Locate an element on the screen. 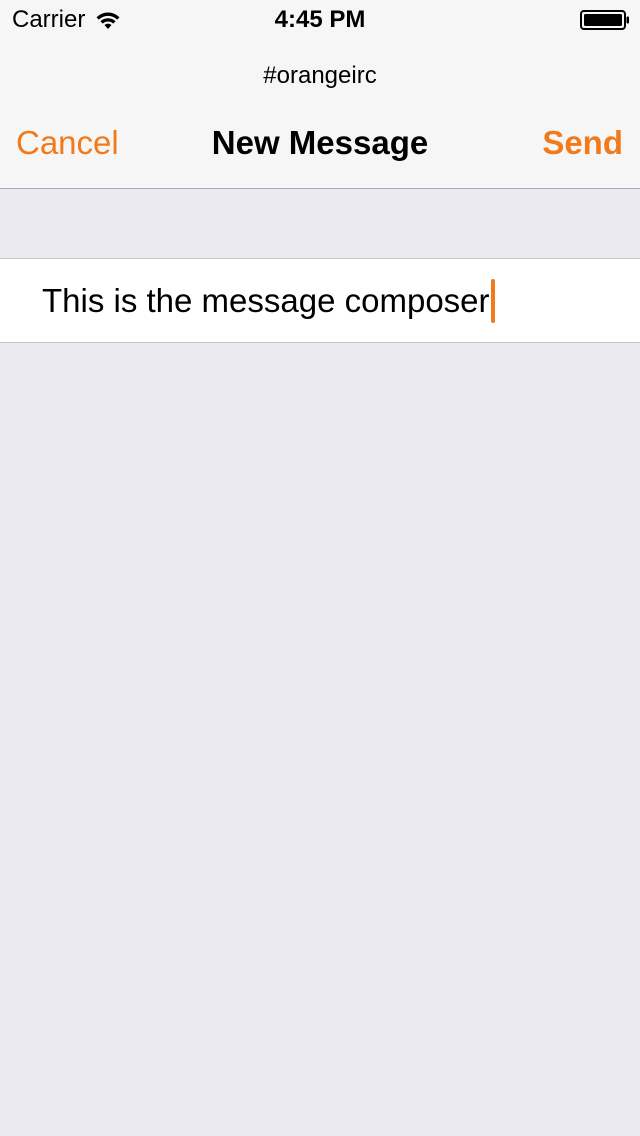 The image size is (640, 1136). message-composer-field: This is the message composer is located at coordinates (320, 300).